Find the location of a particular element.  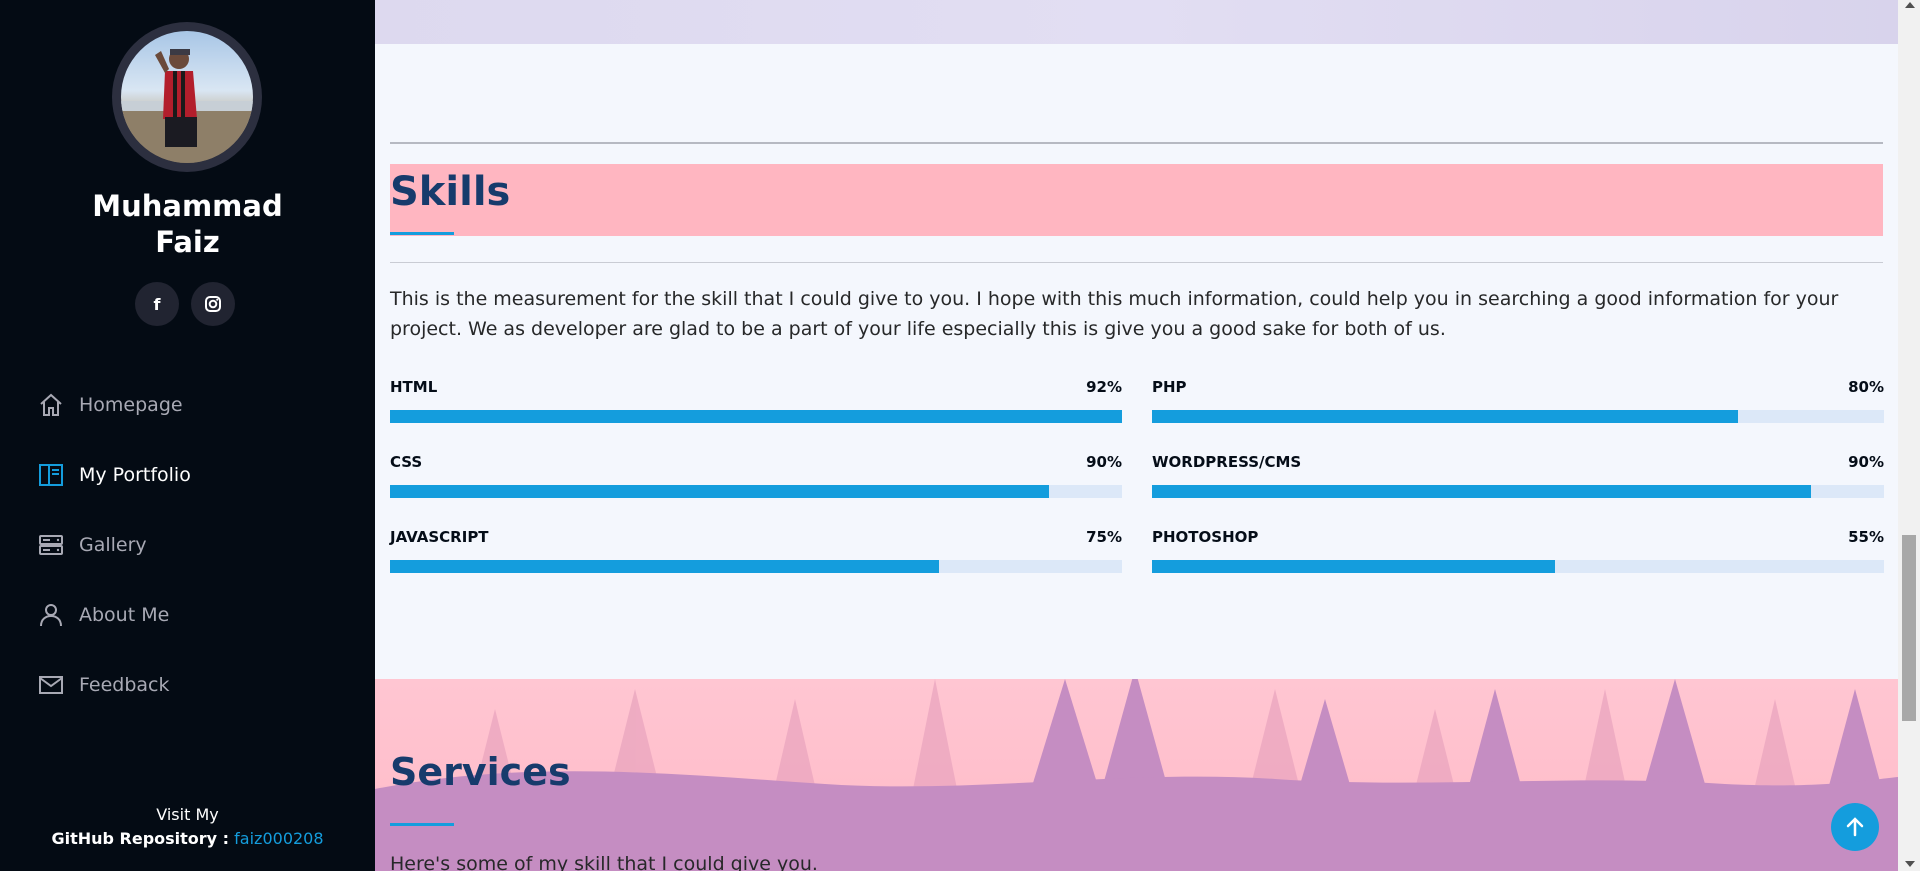

scroll-up-arrow-icon is located at coordinates (1910, 5).